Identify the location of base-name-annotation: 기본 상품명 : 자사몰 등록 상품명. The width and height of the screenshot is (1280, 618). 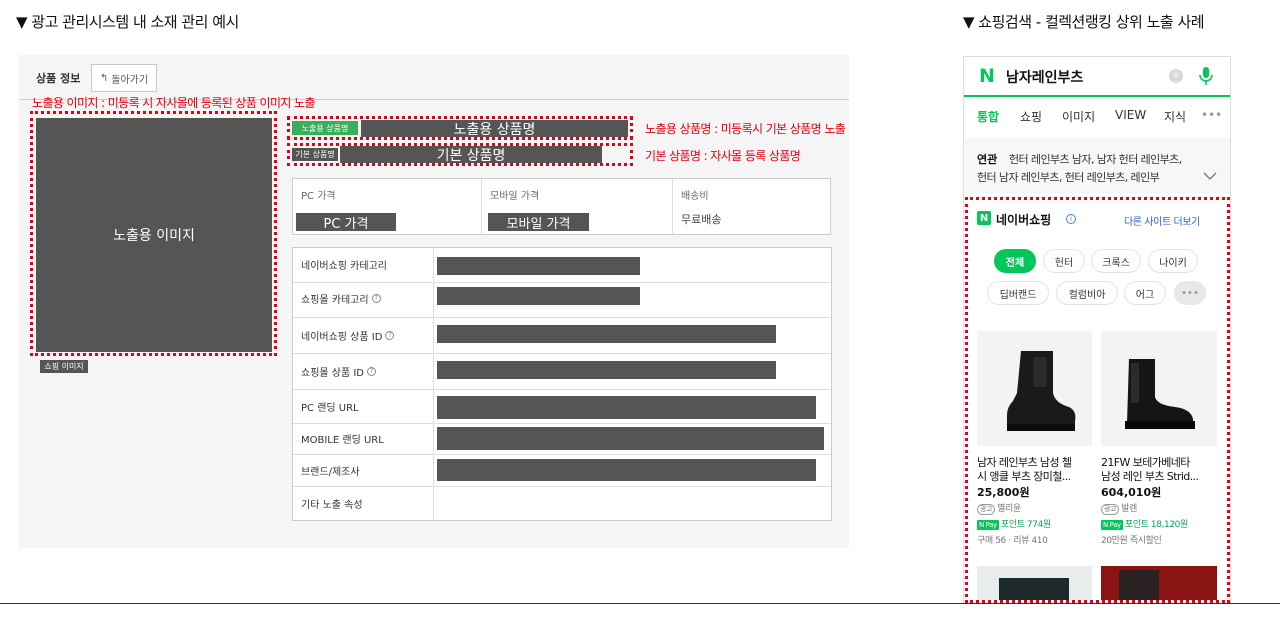
(723, 156).